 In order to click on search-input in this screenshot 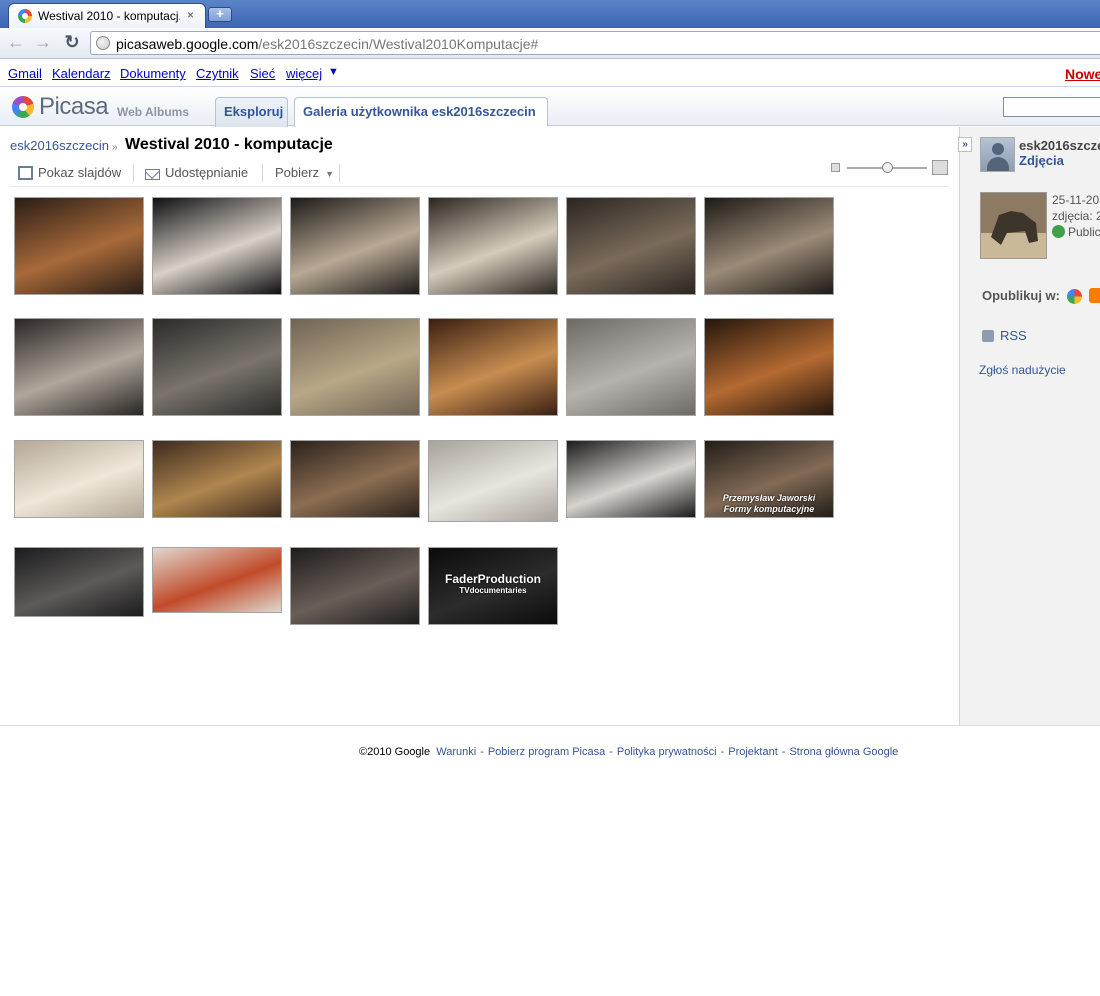, I will do `click(1051, 107)`.